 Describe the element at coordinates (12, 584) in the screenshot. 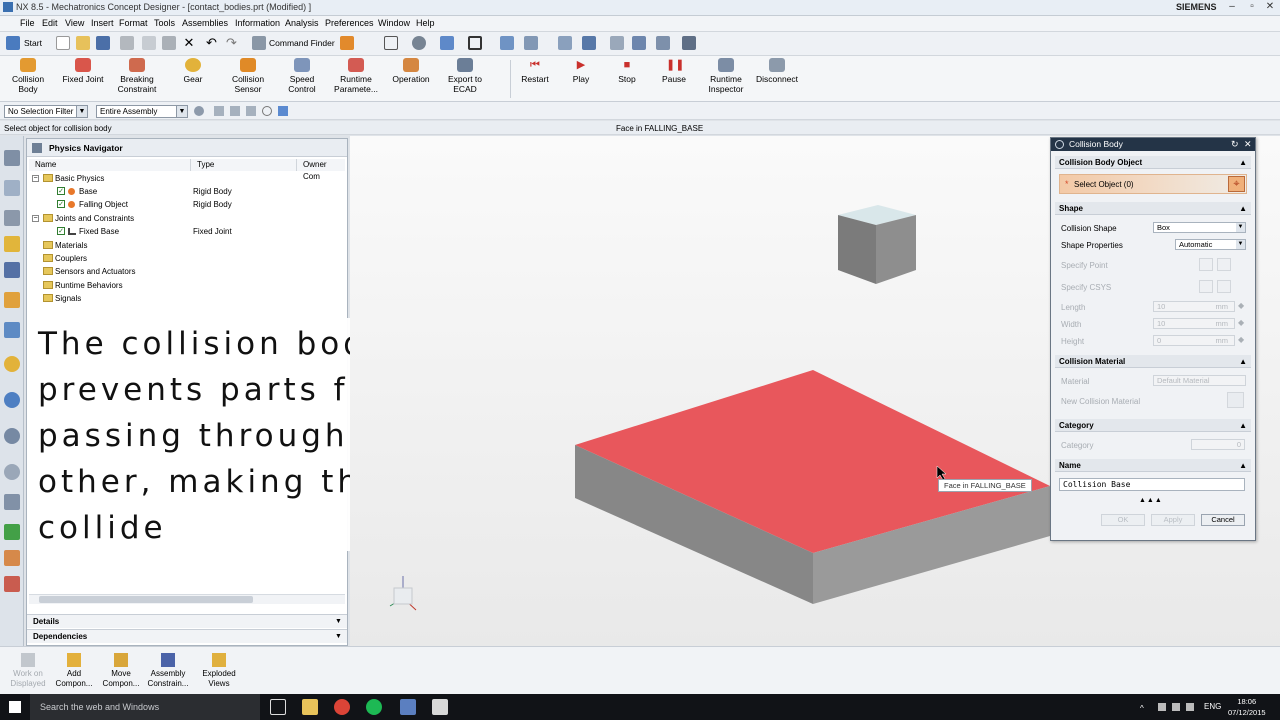

I see `signal-tab-icon` at that location.